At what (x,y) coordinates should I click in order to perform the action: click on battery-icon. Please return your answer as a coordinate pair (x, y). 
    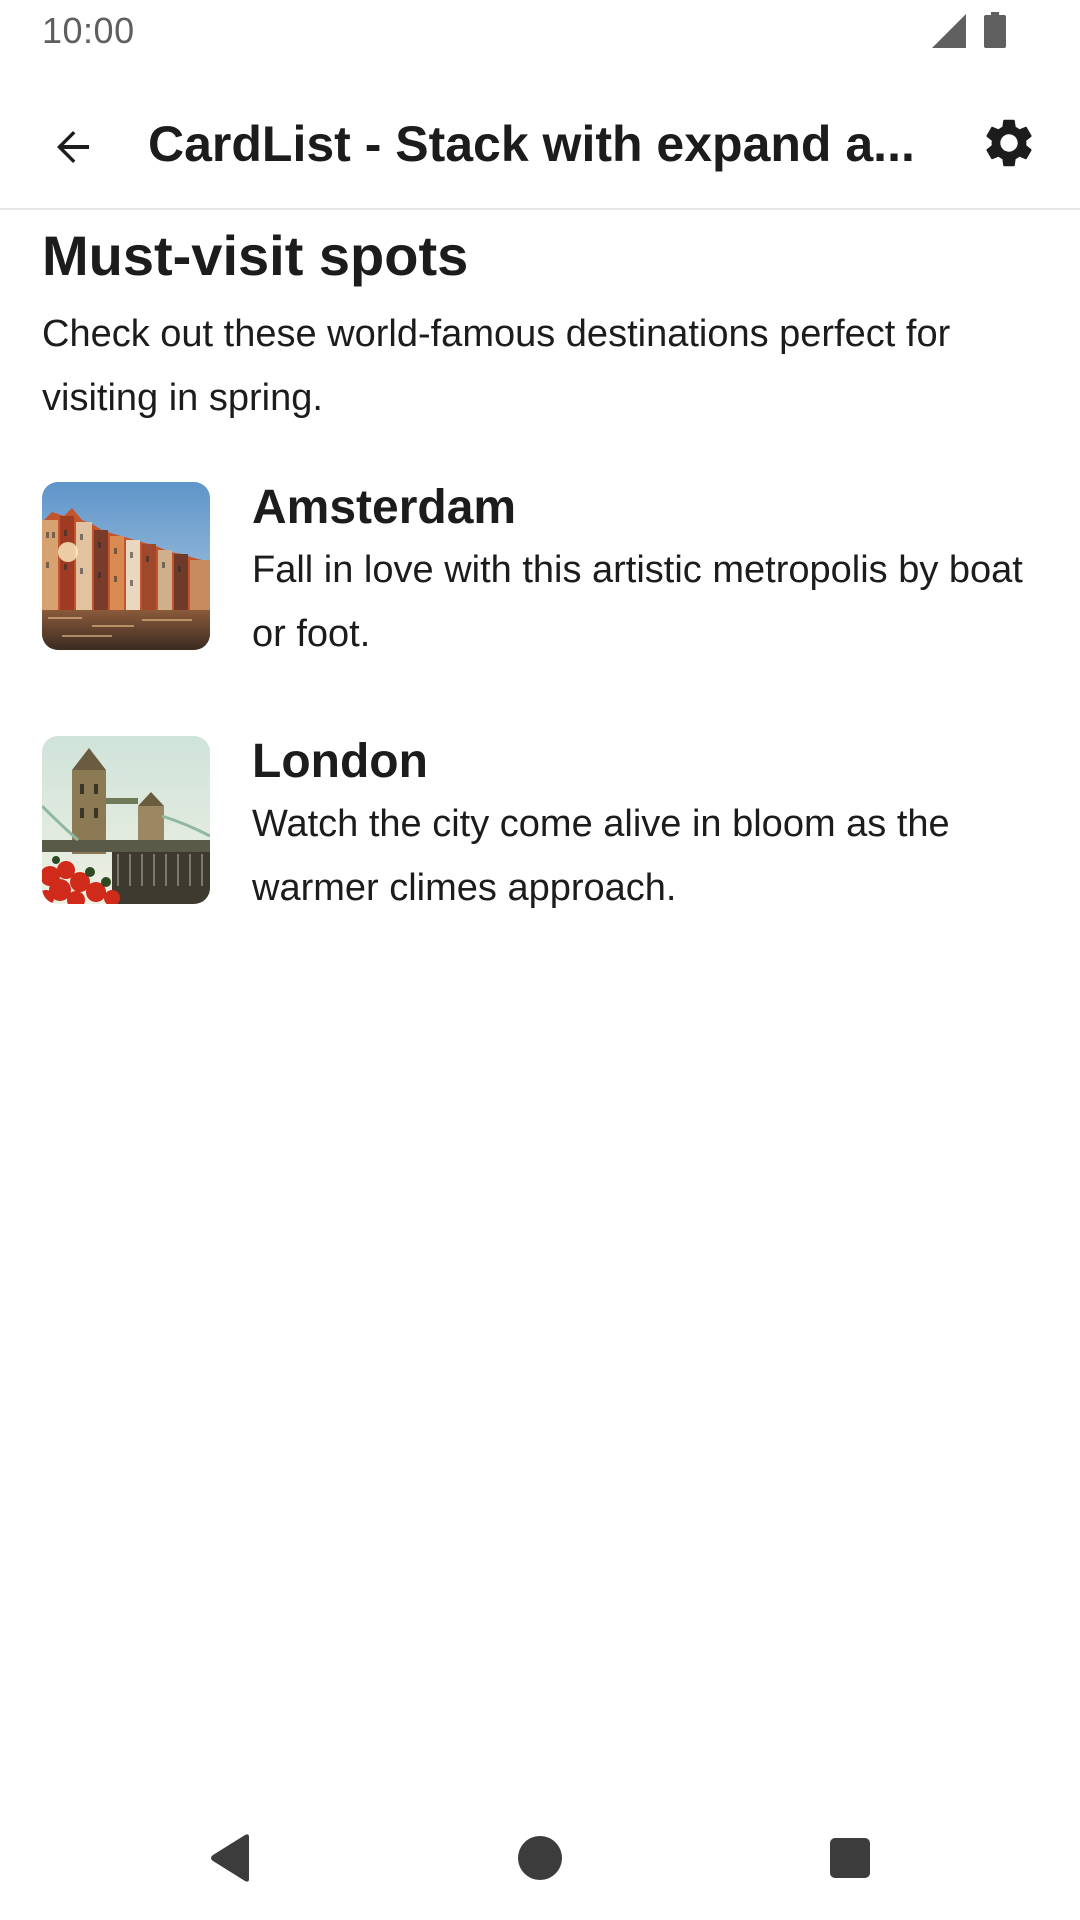
    Looking at the image, I should click on (995, 30).